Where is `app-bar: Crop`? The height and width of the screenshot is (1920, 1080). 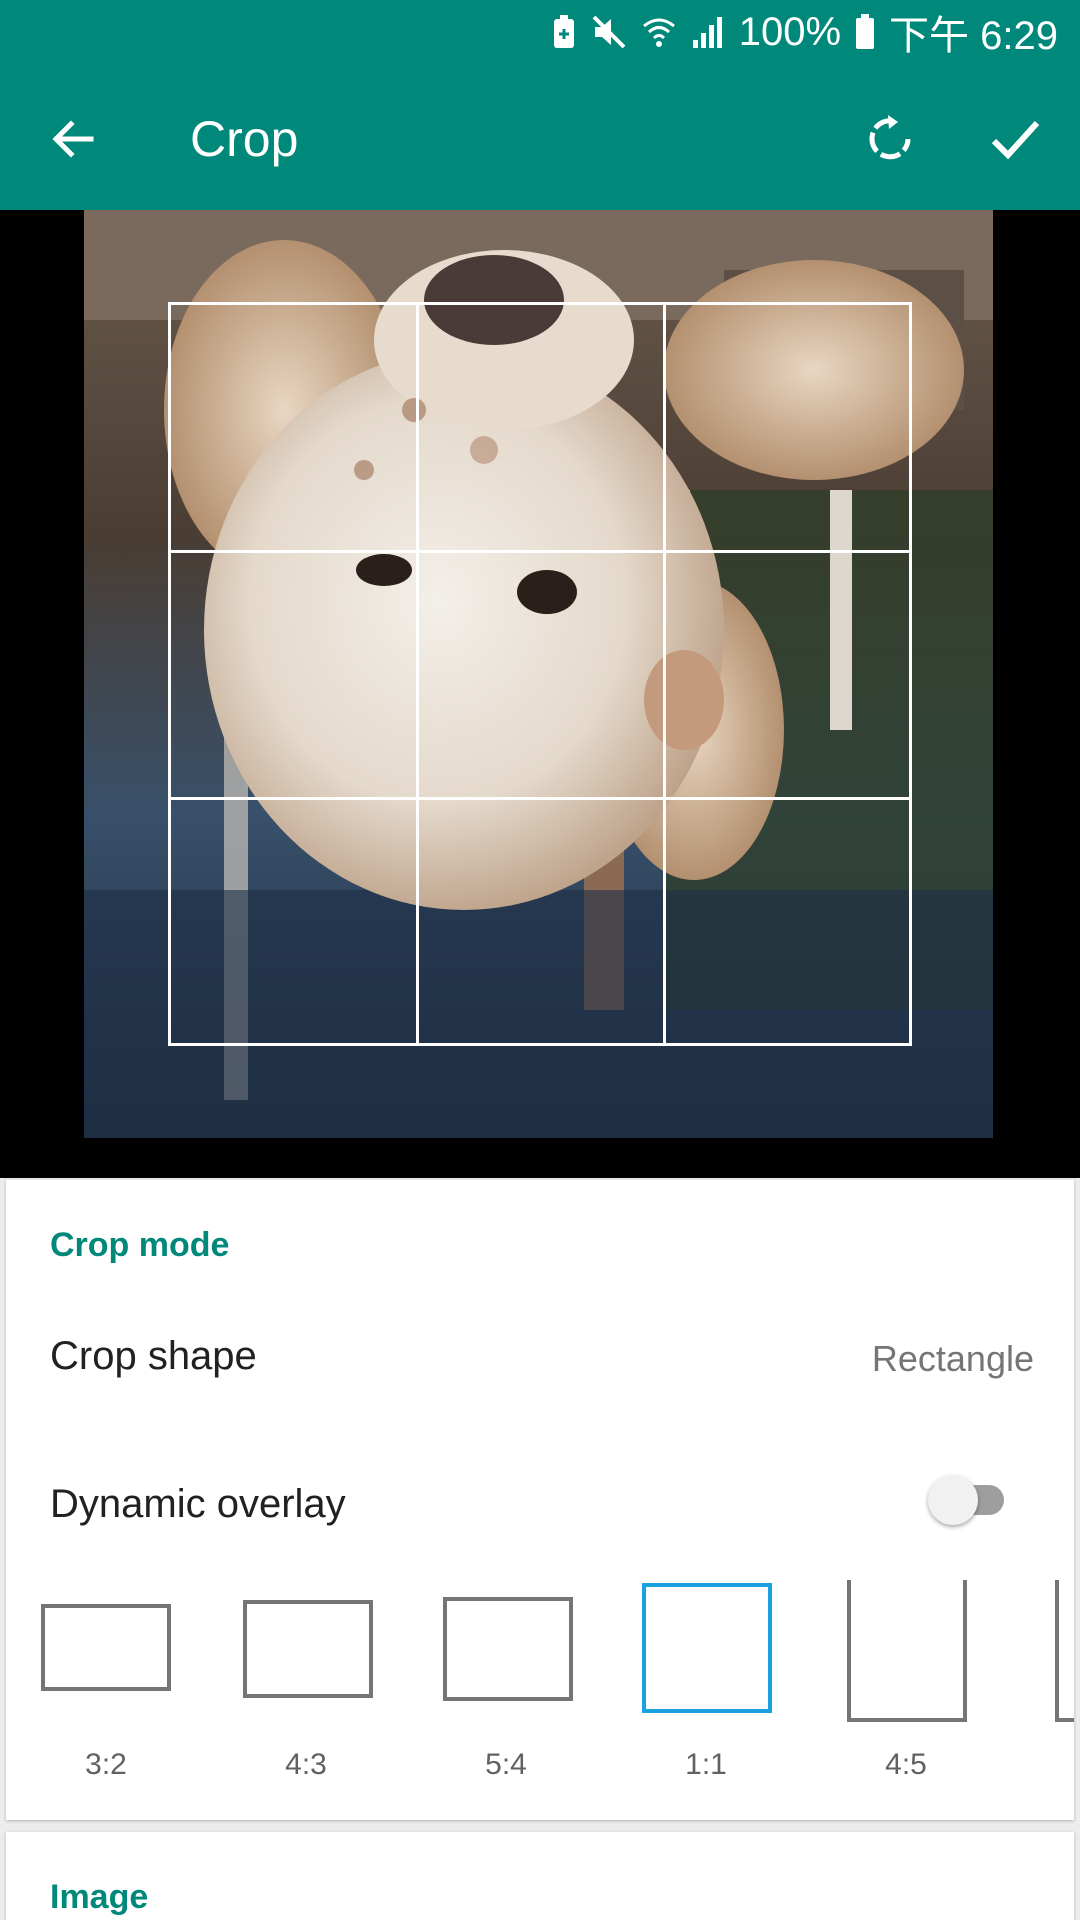 app-bar: Crop is located at coordinates (540, 137).